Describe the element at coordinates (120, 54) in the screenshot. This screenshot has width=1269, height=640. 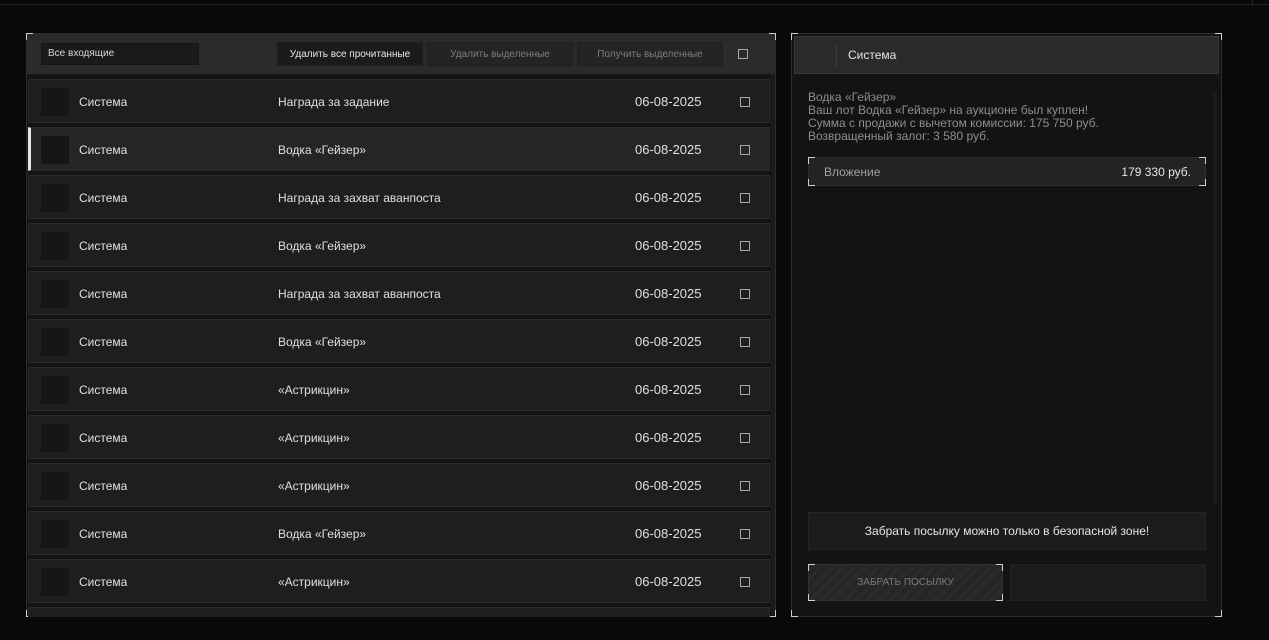
I see `mail-filter-select: Все входящие` at that location.